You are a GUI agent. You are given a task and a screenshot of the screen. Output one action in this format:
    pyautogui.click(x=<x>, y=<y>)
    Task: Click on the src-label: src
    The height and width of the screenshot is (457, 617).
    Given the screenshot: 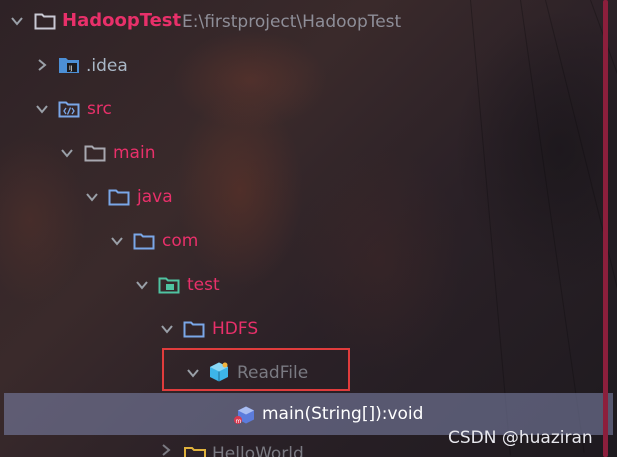 What is the action you would take?
    pyautogui.click(x=99, y=109)
    